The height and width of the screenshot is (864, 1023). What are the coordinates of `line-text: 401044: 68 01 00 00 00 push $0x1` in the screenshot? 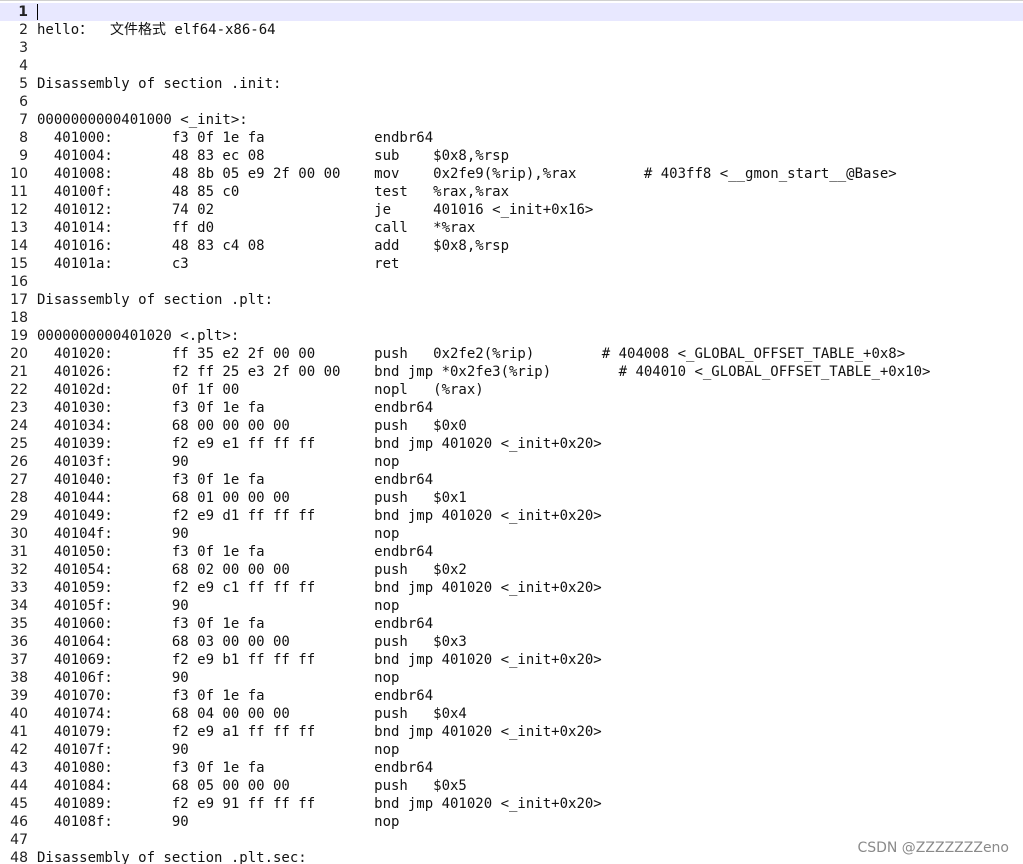 It's located at (252, 498).